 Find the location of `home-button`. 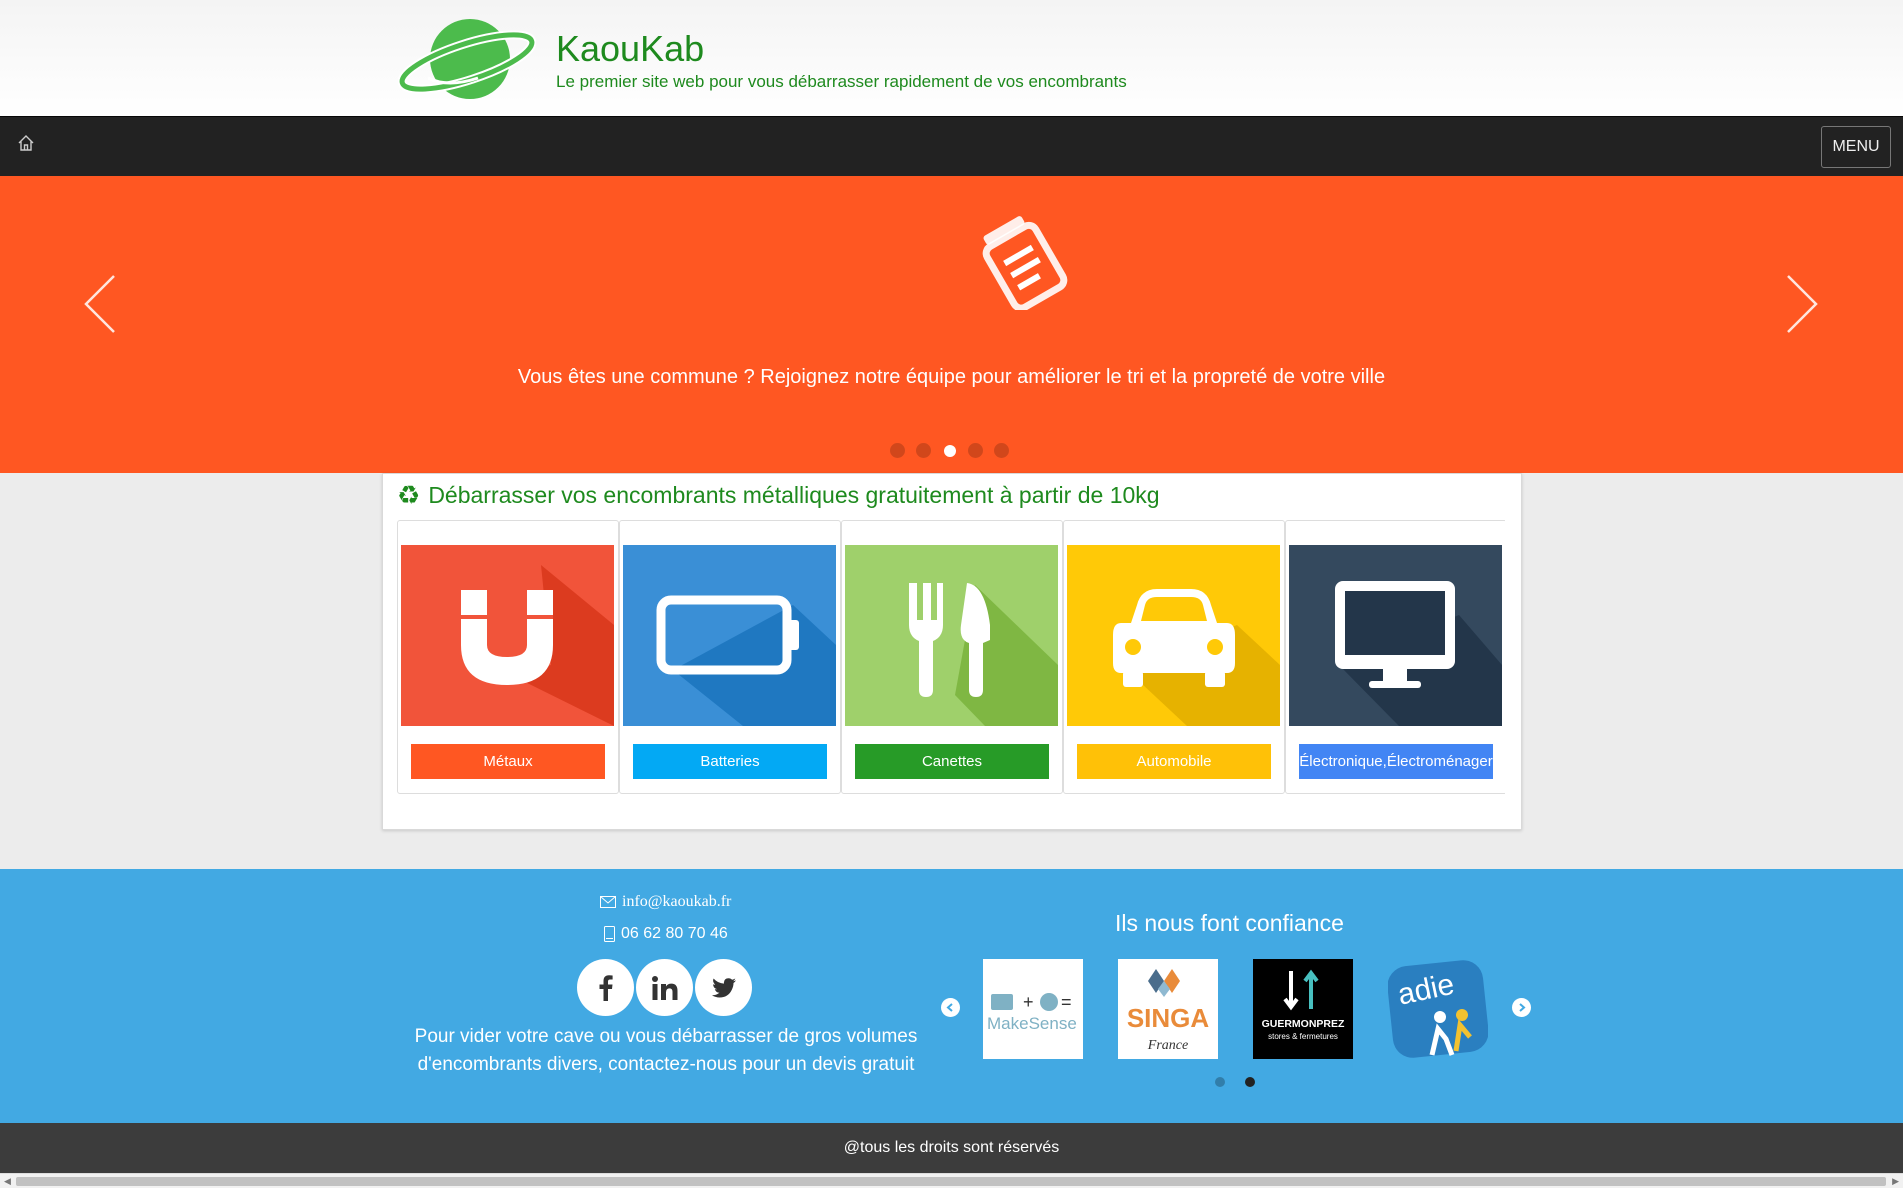

home-button is located at coordinates (26, 143).